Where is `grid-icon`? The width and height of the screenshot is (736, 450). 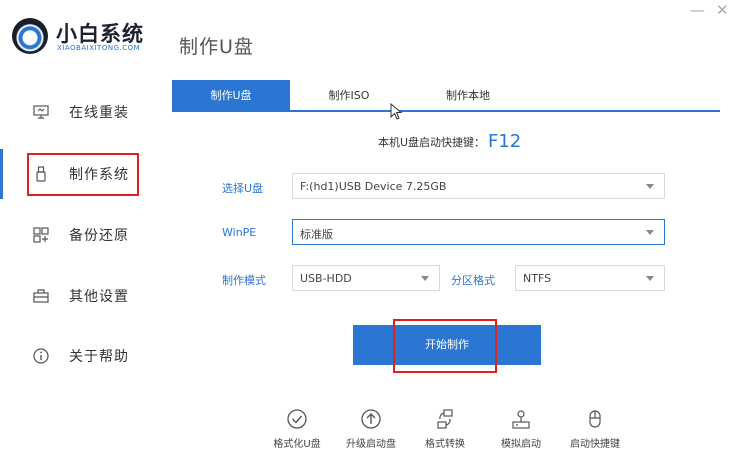
grid-icon is located at coordinates (41, 235).